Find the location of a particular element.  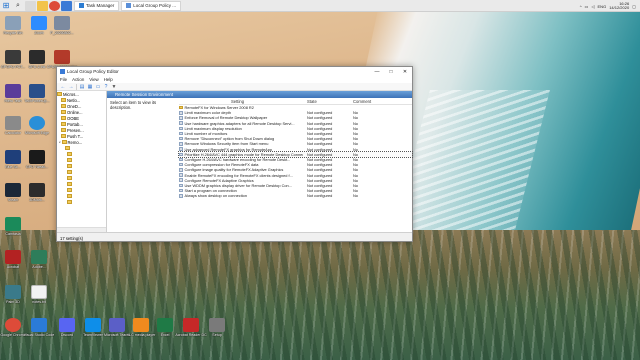

gpu-z-icon is located at coordinates (37, 57).